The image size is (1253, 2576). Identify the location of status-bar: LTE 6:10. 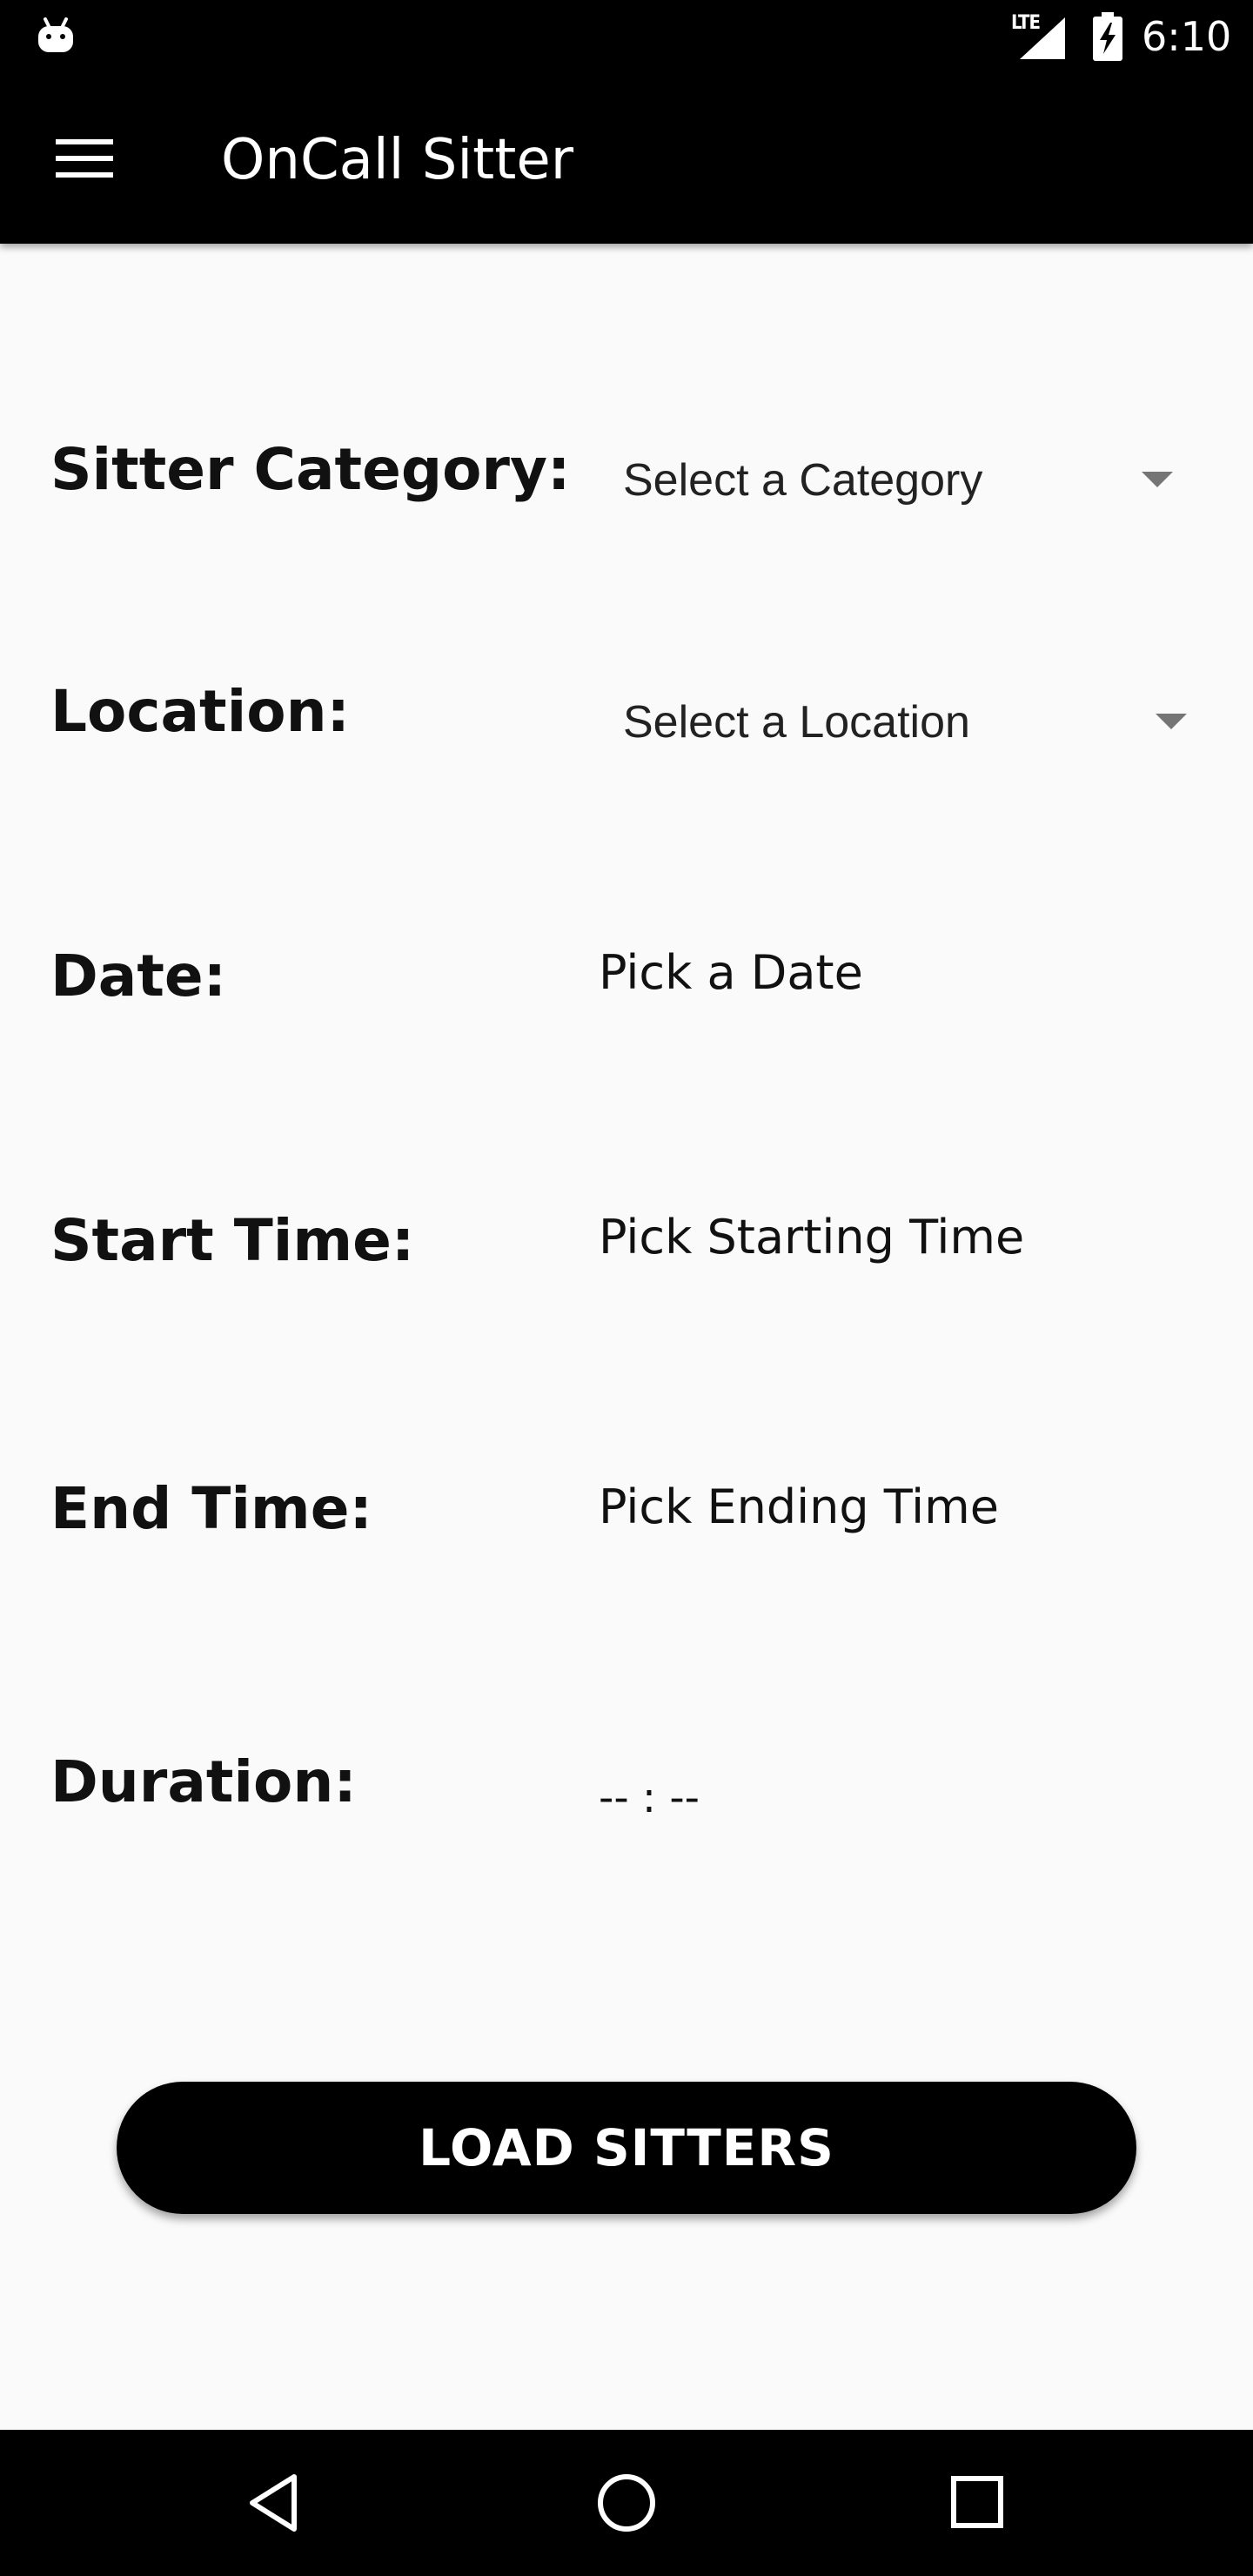
(626, 37).